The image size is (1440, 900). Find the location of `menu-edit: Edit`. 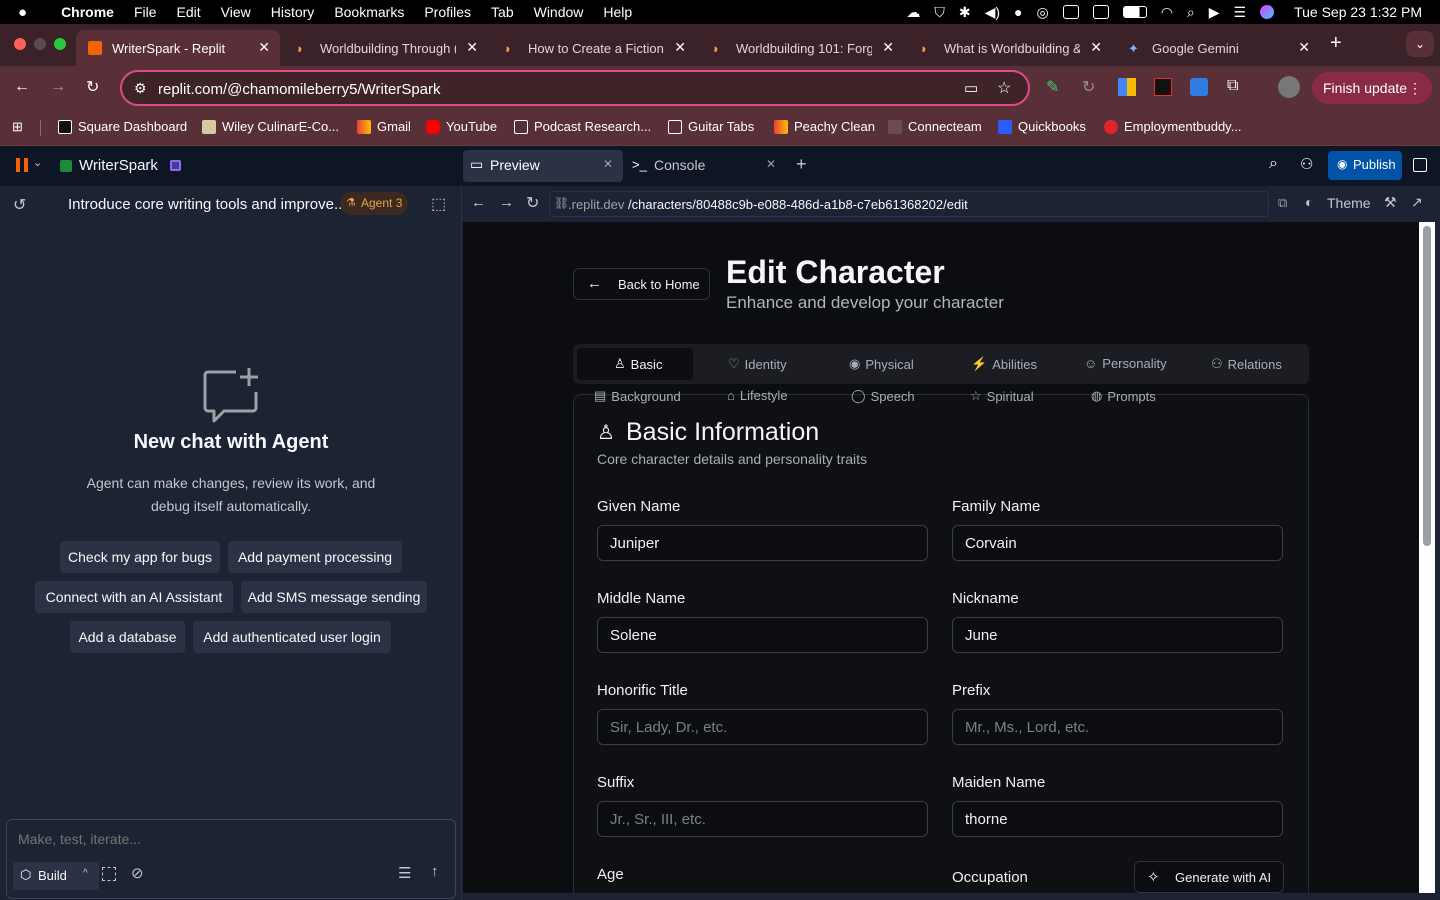

menu-edit: Edit is located at coordinates (189, 12).